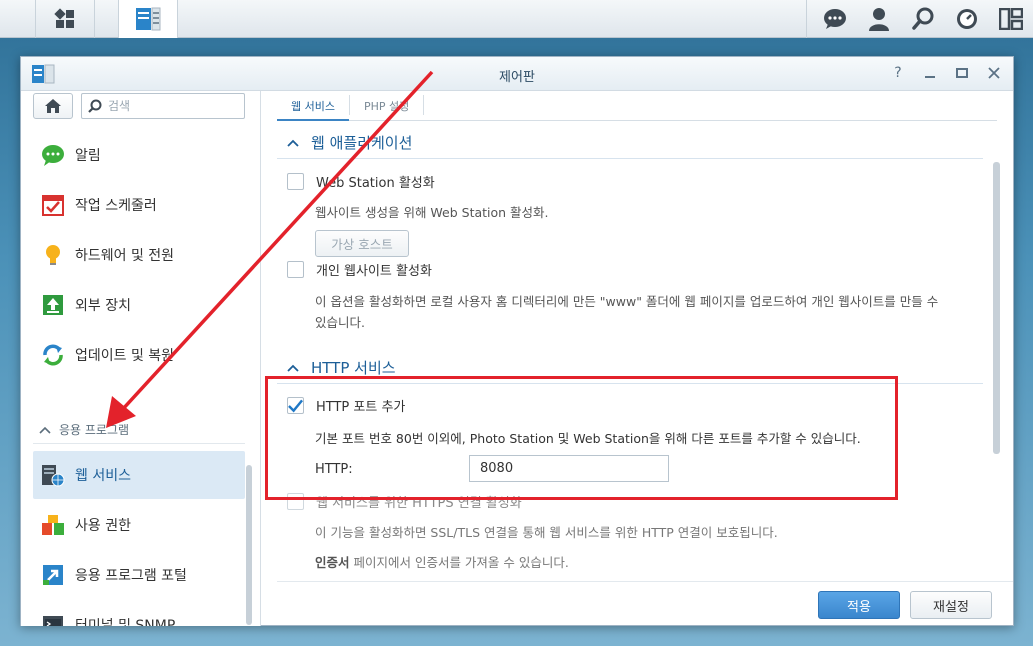 The height and width of the screenshot is (646, 1033). I want to click on notification-button, so click(835, 19).